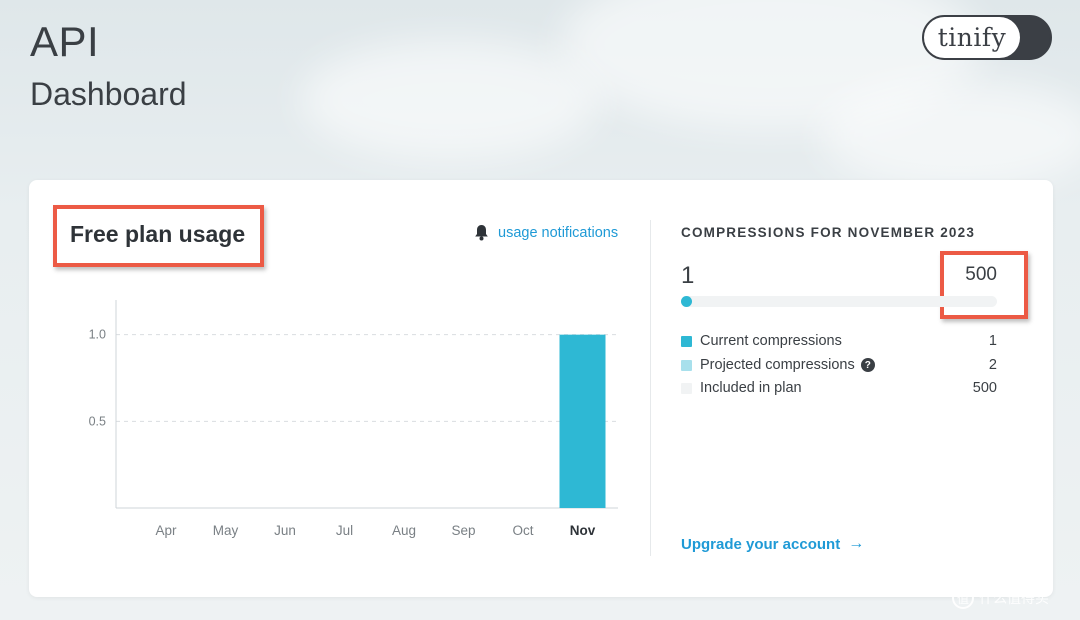 This screenshot has height=620, width=1080. I want to click on x-tick-label: Jul, so click(344, 530).